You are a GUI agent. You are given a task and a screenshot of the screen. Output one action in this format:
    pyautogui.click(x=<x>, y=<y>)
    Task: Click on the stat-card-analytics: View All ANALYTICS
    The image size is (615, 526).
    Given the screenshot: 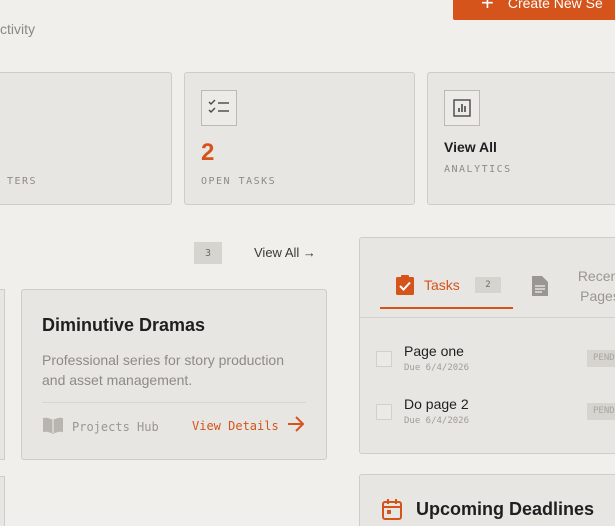 What is the action you would take?
    pyautogui.click(x=521, y=138)
    